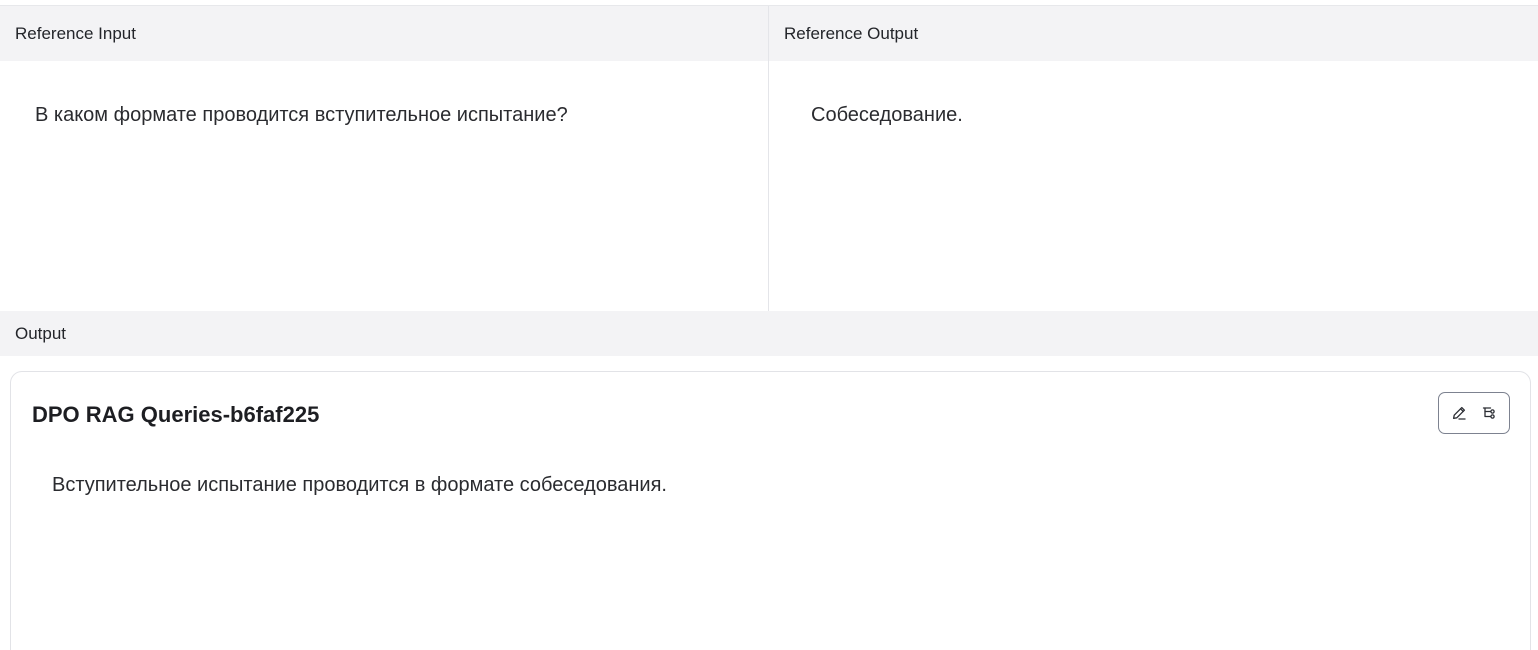 Image resolution: width=1538 pixels, height=650 pixels. I want to click on card-action-group, so click(1474, 413).